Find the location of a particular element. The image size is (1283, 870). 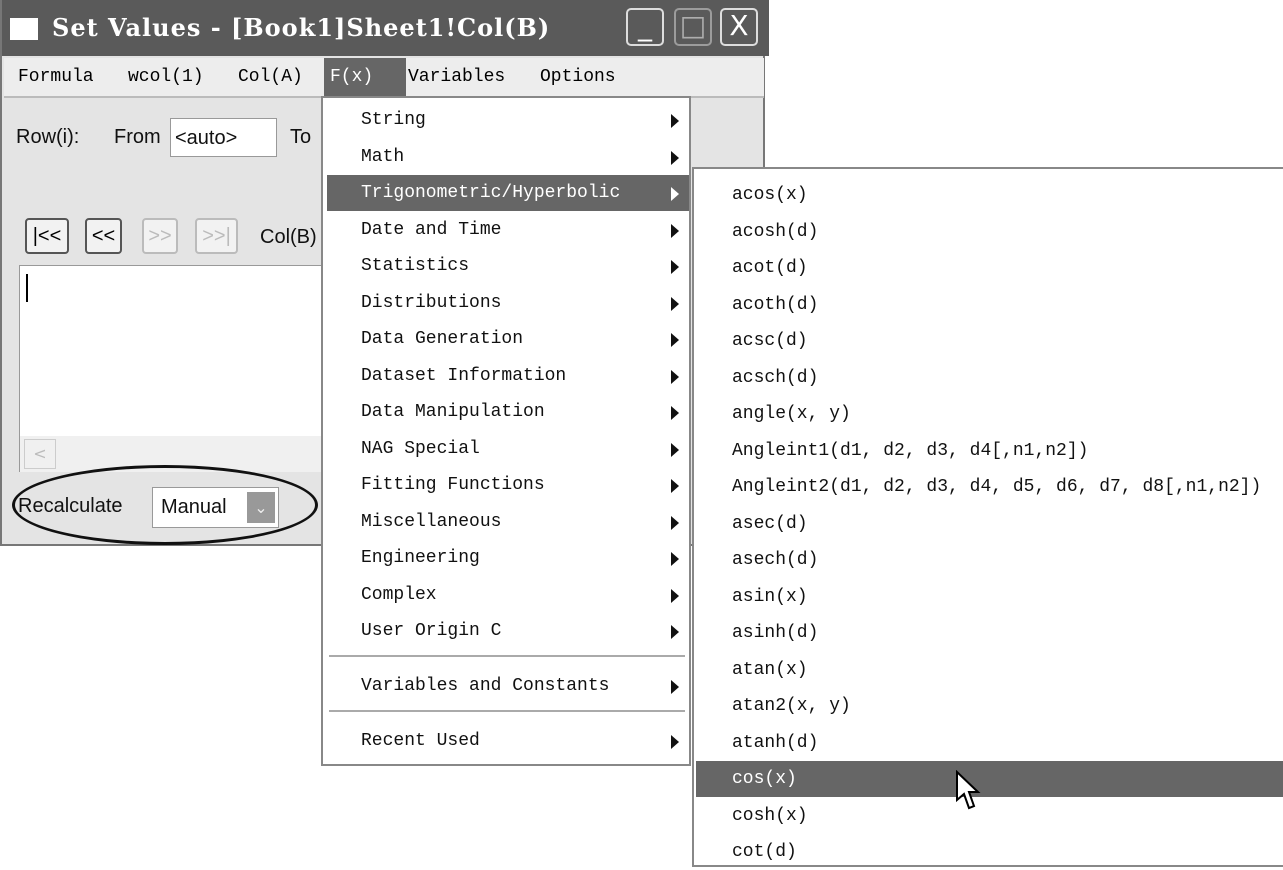

menu-item-label: Recent Used is located at coordinates (420, 741).